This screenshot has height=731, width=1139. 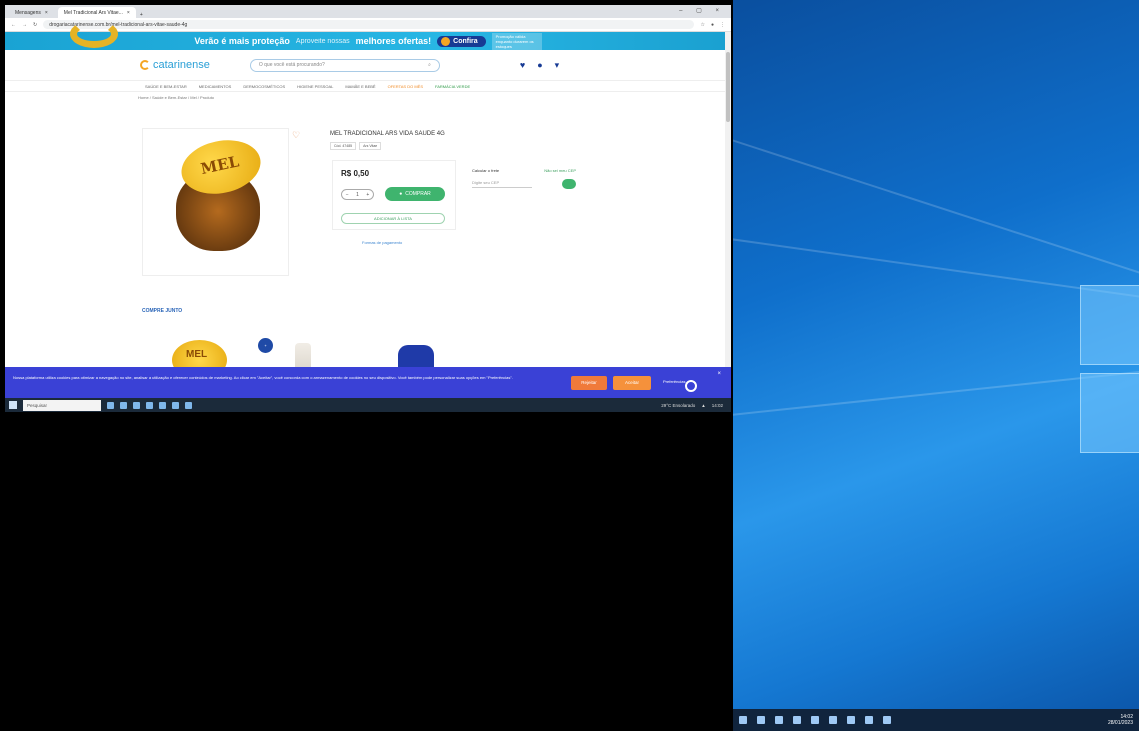 What do you see at coordinates (539, 65) in the screenshot?
I see `user-icon: ●` at bounding box center [539, 65].